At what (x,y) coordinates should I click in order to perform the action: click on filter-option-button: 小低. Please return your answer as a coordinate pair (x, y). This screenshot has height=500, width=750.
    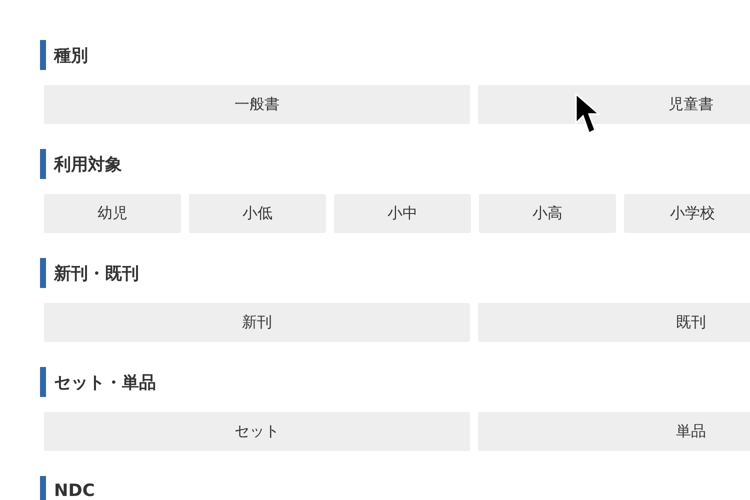
    Looking at the image, I should click on (257, 213).